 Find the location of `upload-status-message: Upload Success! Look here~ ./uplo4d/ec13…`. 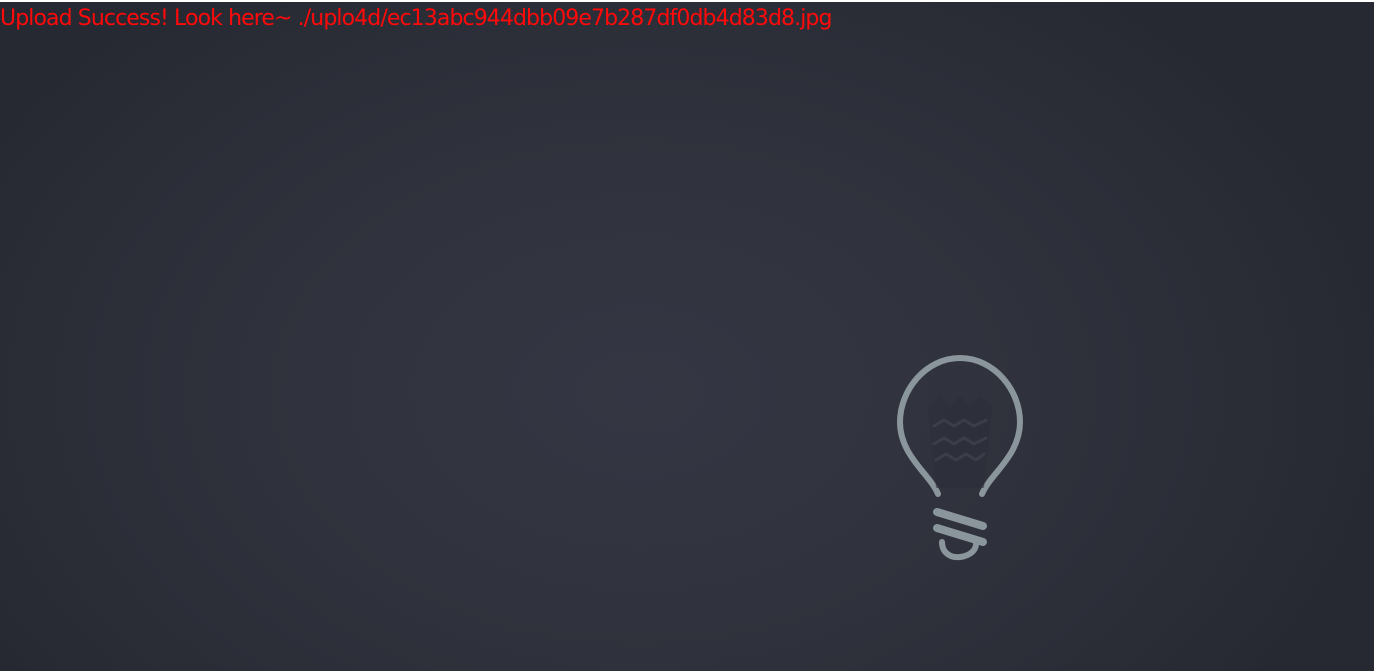

upload-status-message: Upload Success! Look here~ ./uplo4d/ec13… is located at coordinates (416, 18).